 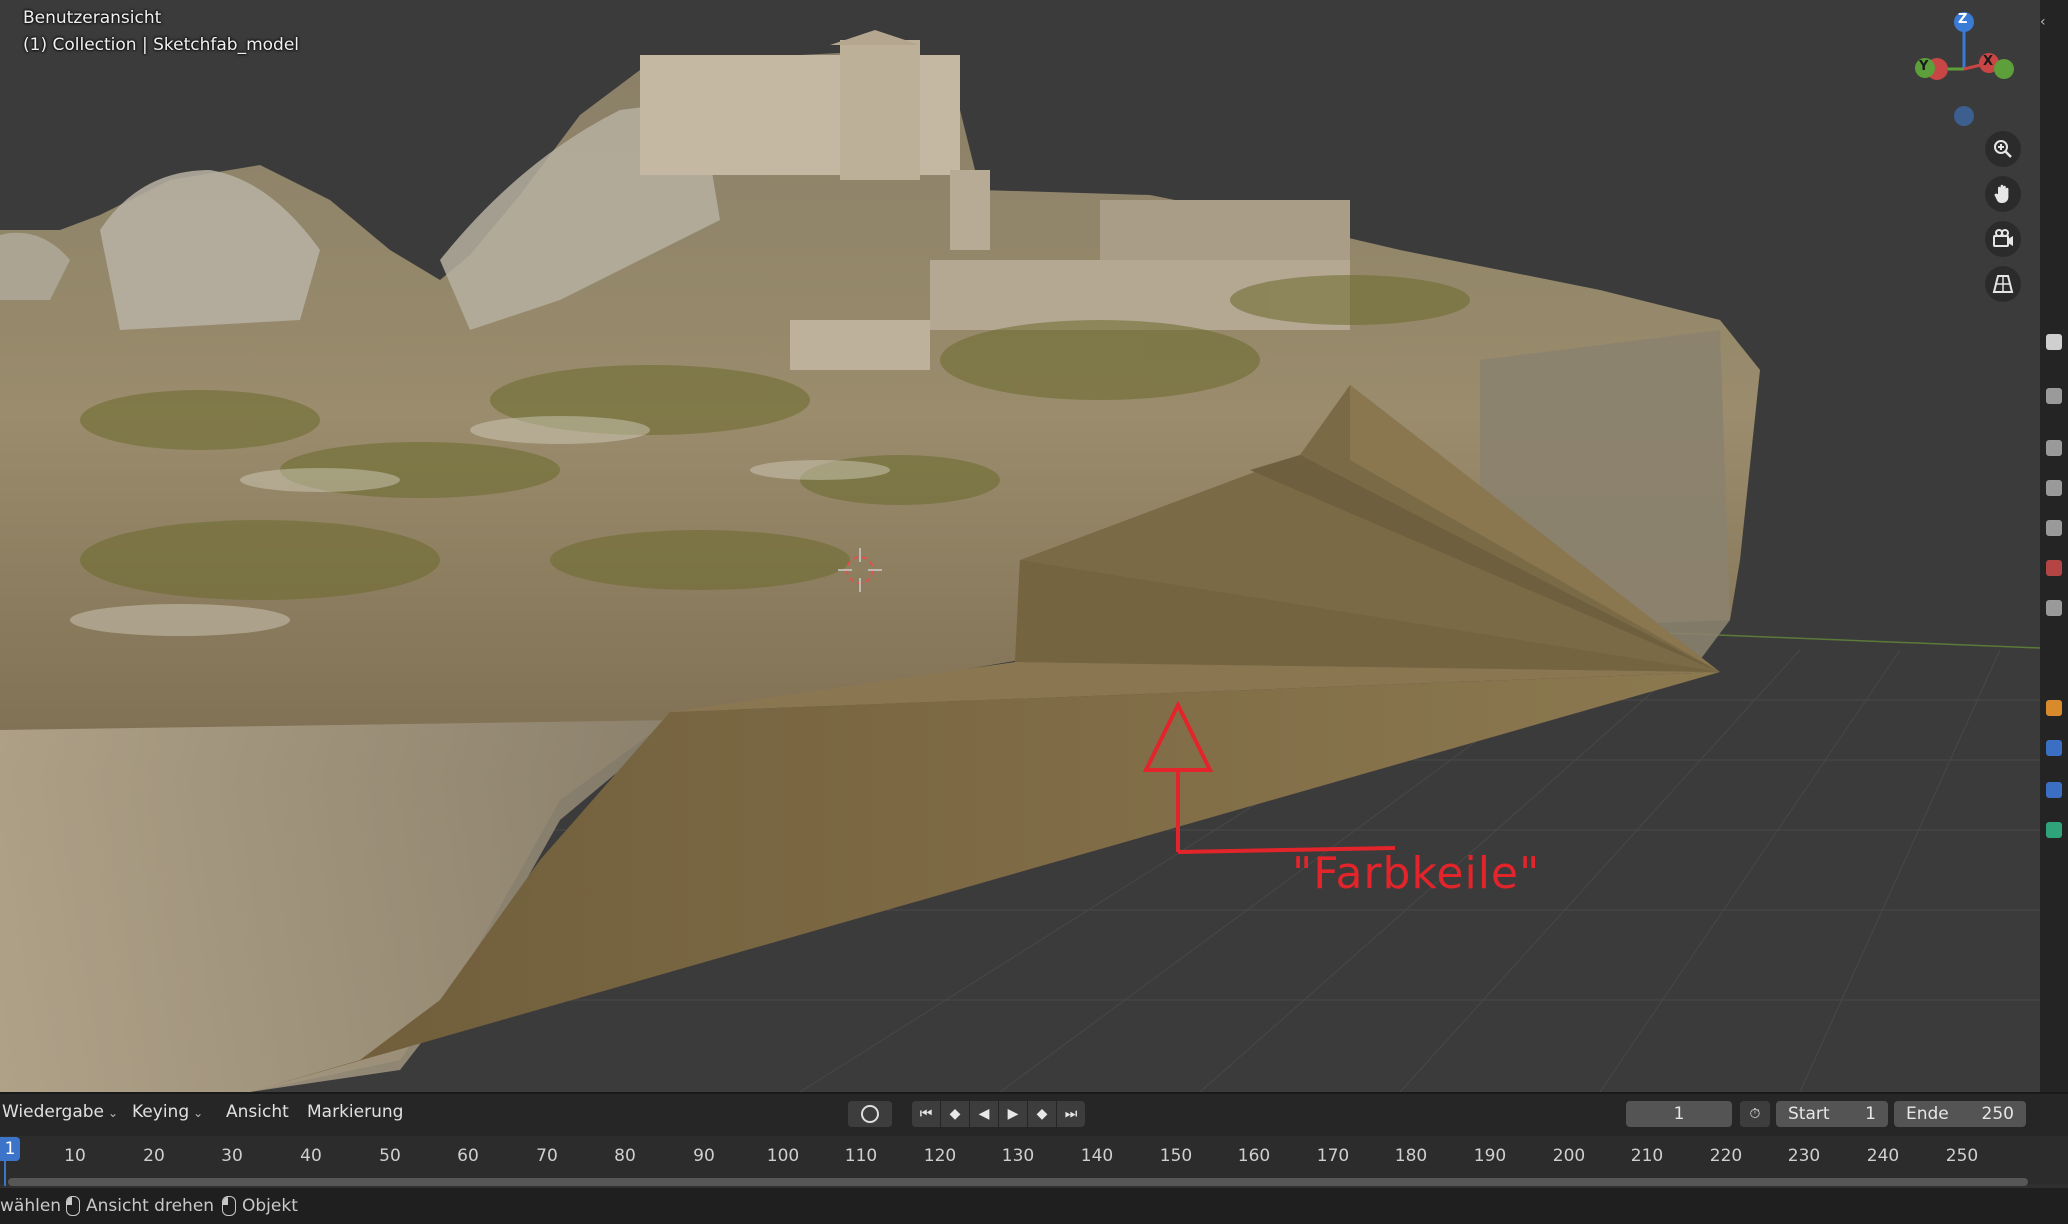 I want to click on stopwatch-icon: ⏱, so click(x=1755, y=1114).